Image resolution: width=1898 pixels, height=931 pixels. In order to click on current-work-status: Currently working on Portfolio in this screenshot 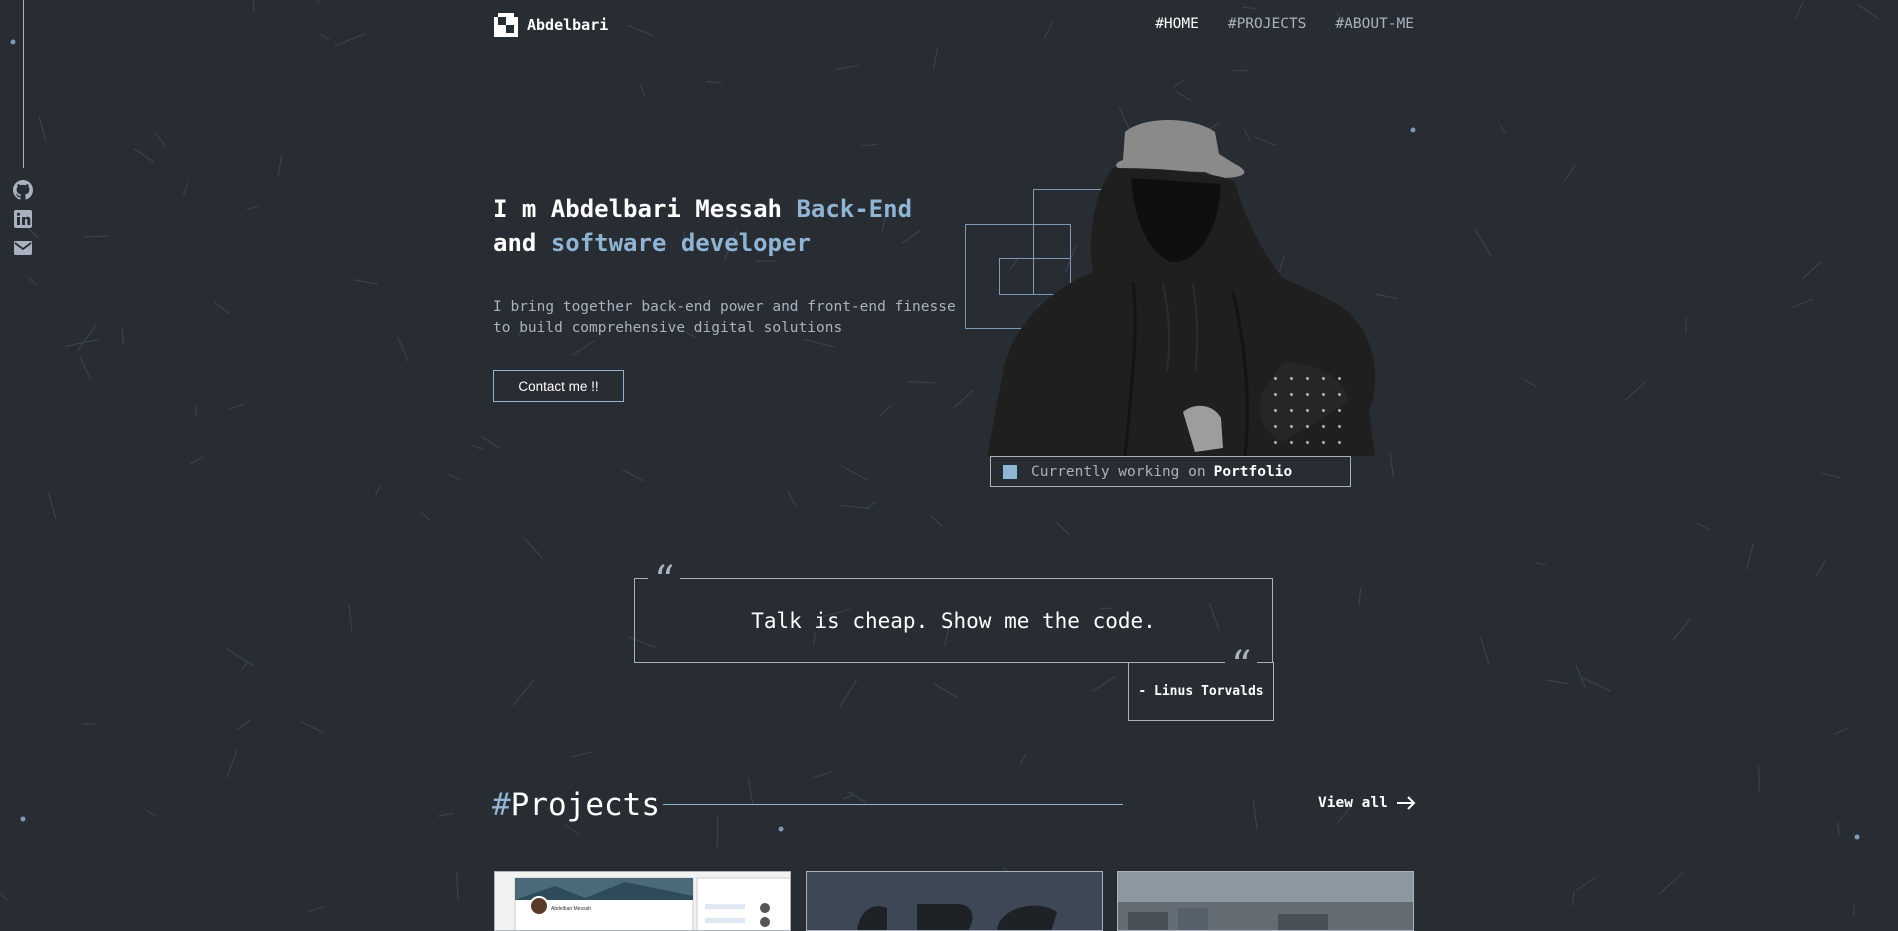, I will do `click(1170, 471)`.